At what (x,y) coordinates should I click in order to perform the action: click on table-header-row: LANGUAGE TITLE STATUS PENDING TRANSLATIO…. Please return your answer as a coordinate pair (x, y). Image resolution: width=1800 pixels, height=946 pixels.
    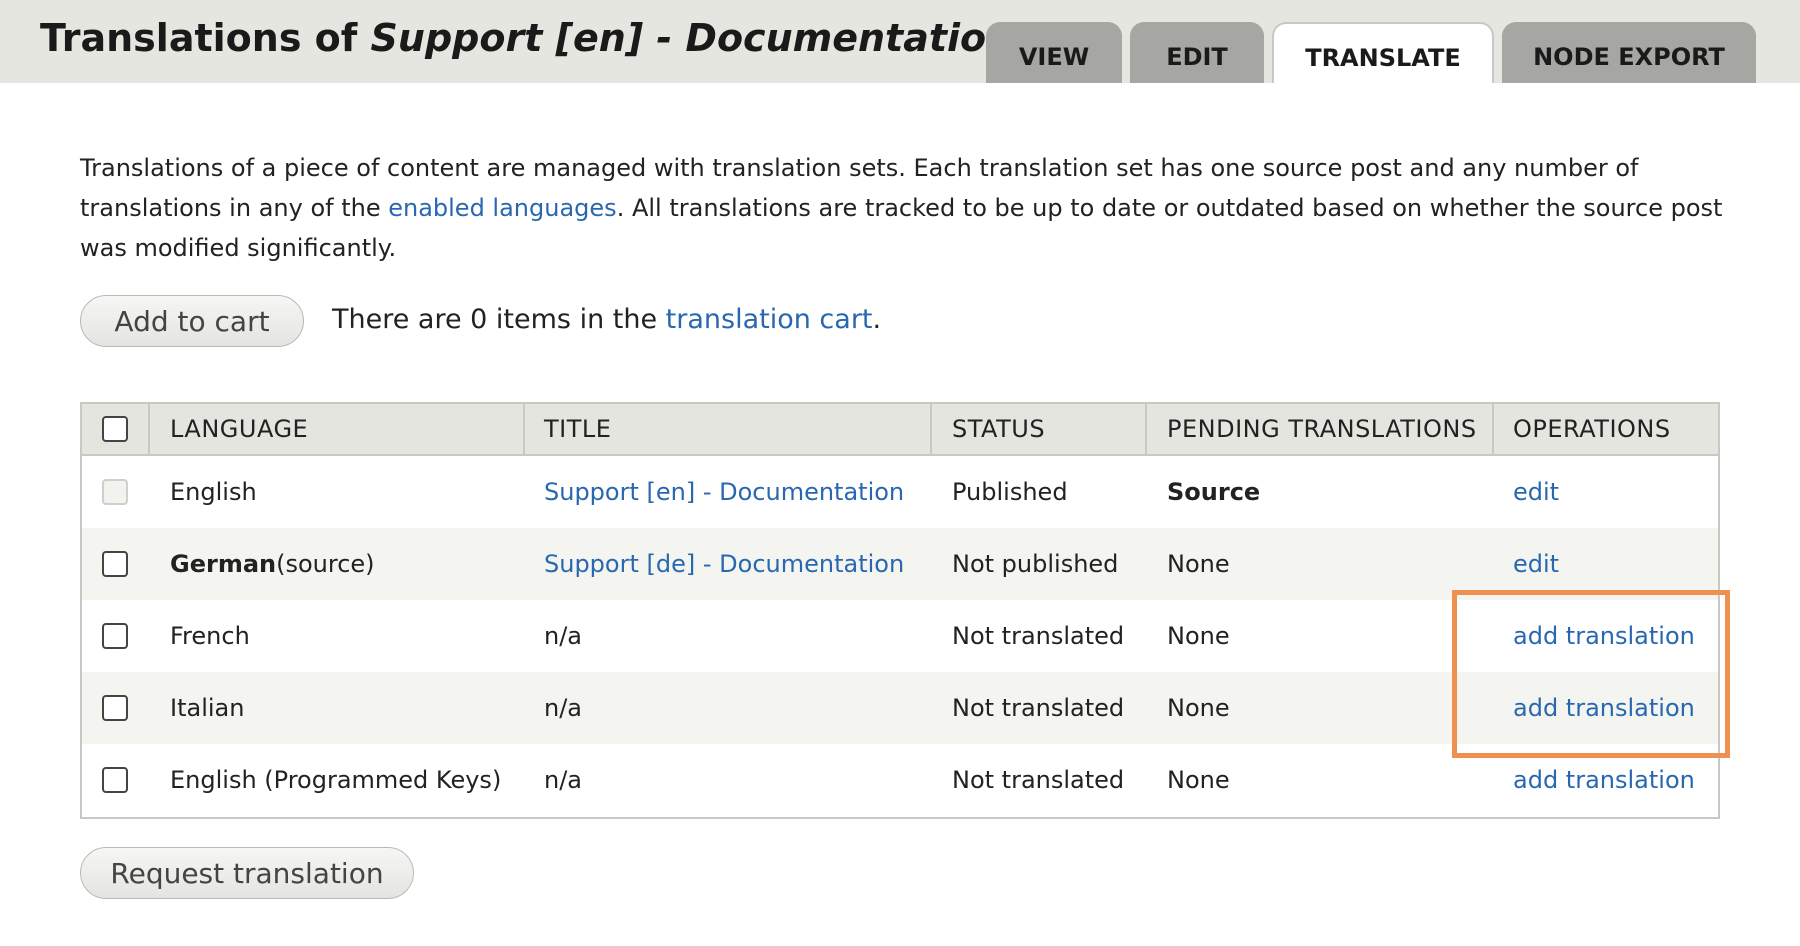
    Looking at the image, I should click on (900, 430).